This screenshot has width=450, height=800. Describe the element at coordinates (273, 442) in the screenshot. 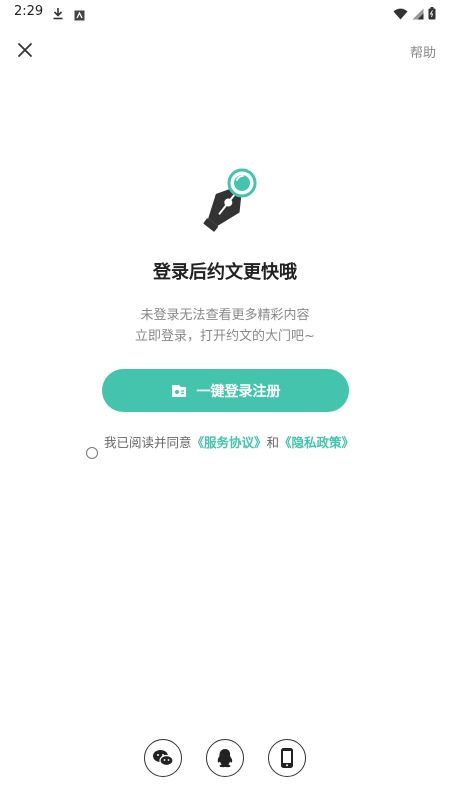

I see `agreement-conjunction: 和` at that location.